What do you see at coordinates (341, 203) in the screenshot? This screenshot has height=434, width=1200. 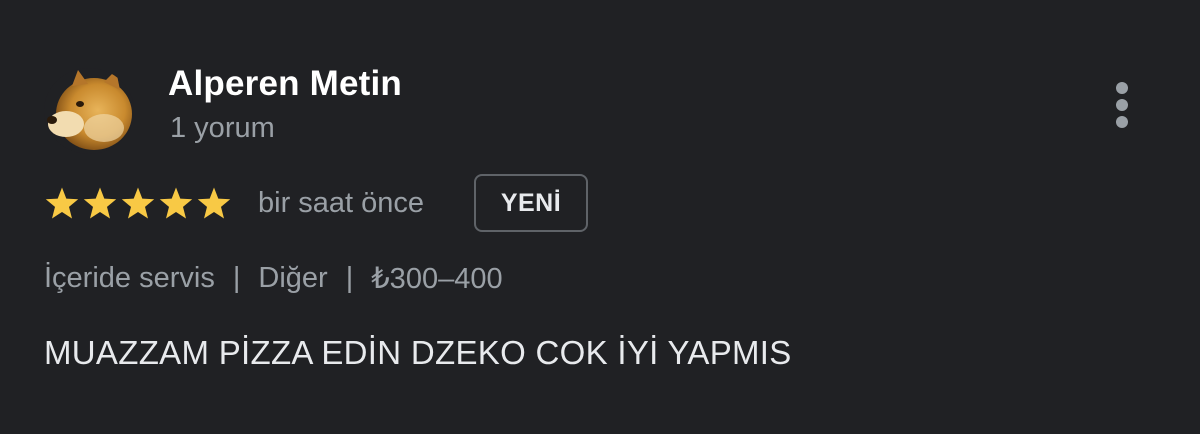 I see `review-time: bir saat önce` at bounding box center [341, 203].